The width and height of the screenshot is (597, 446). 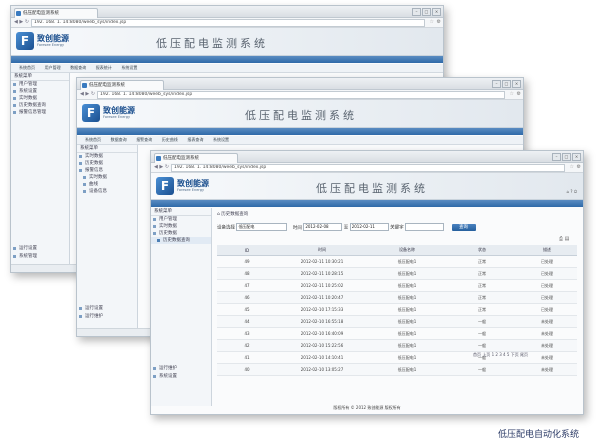 What do you see at coordinates (40, 112) in the screenshot?
I see `sidebar-item: 报警信息管理` at bounding box center [40, 112].